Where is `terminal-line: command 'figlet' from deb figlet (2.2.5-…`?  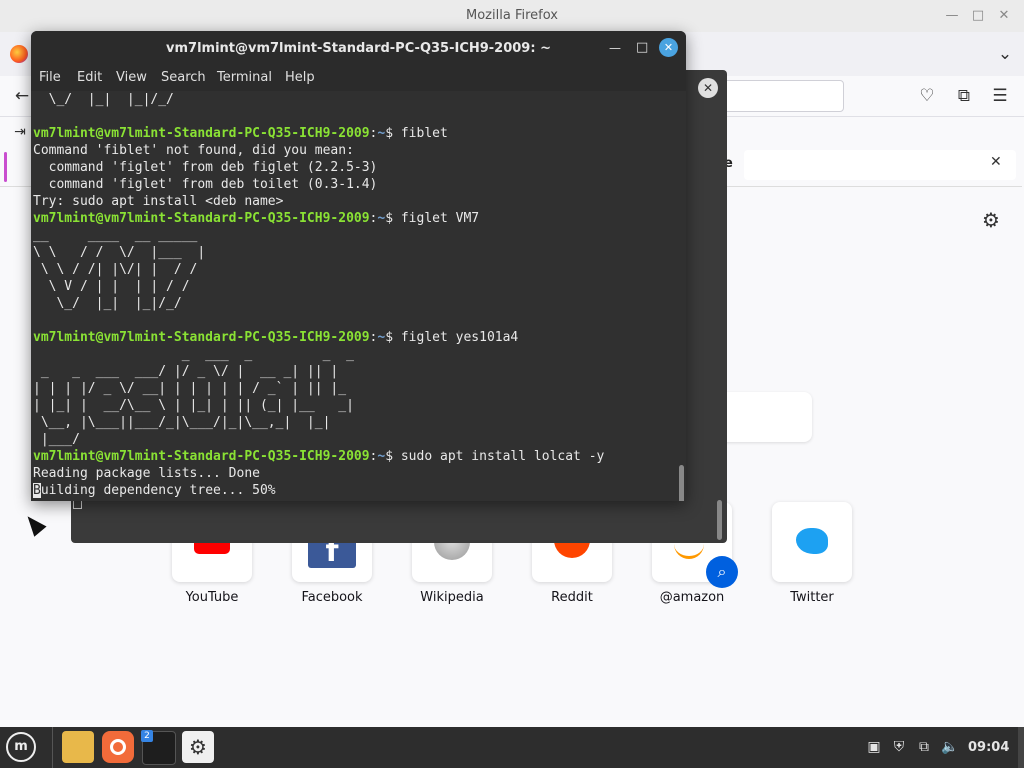 terminal-line: command 'figlet' from deb figlet (2.2.5-… is located at coordinates (205, 167).